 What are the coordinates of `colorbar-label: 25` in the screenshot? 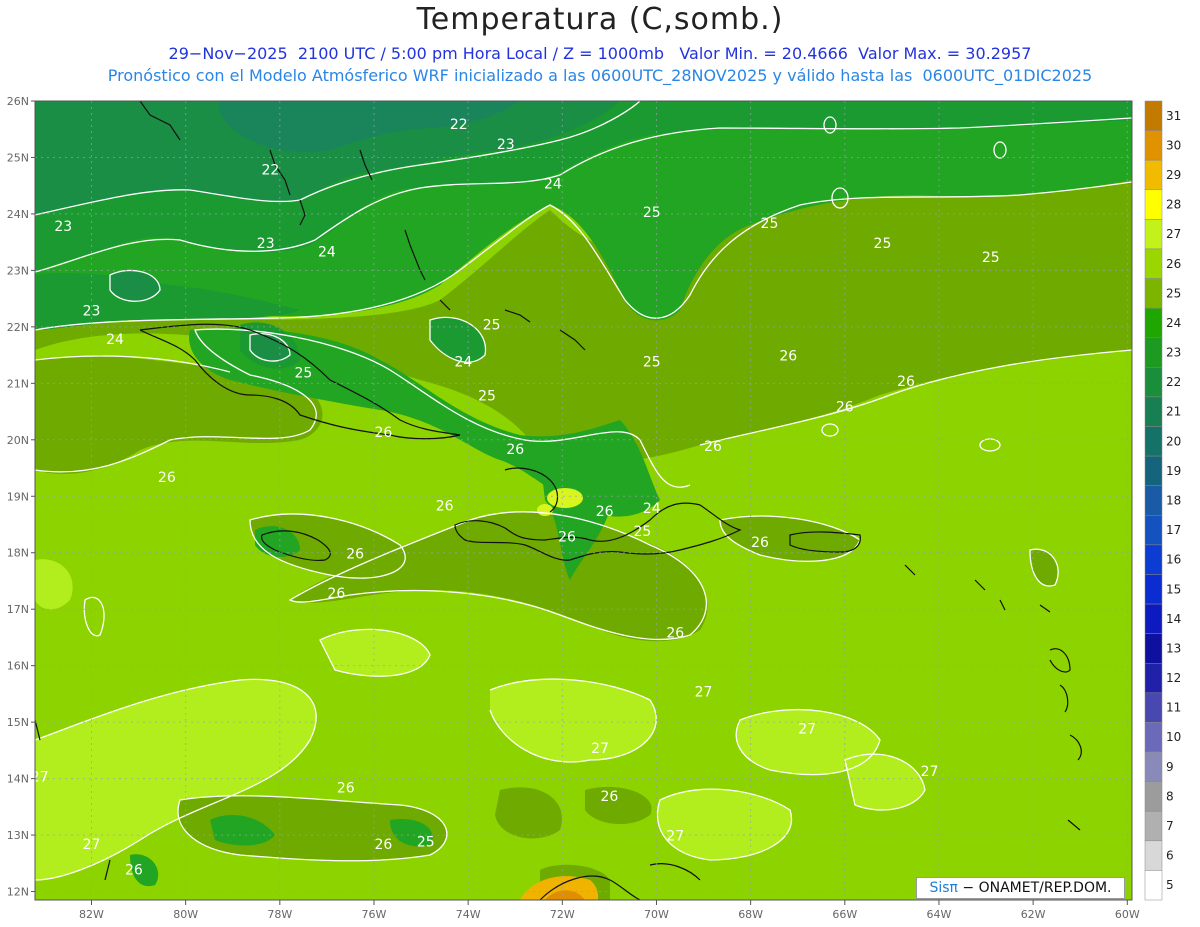 It's located at (1173, 293).